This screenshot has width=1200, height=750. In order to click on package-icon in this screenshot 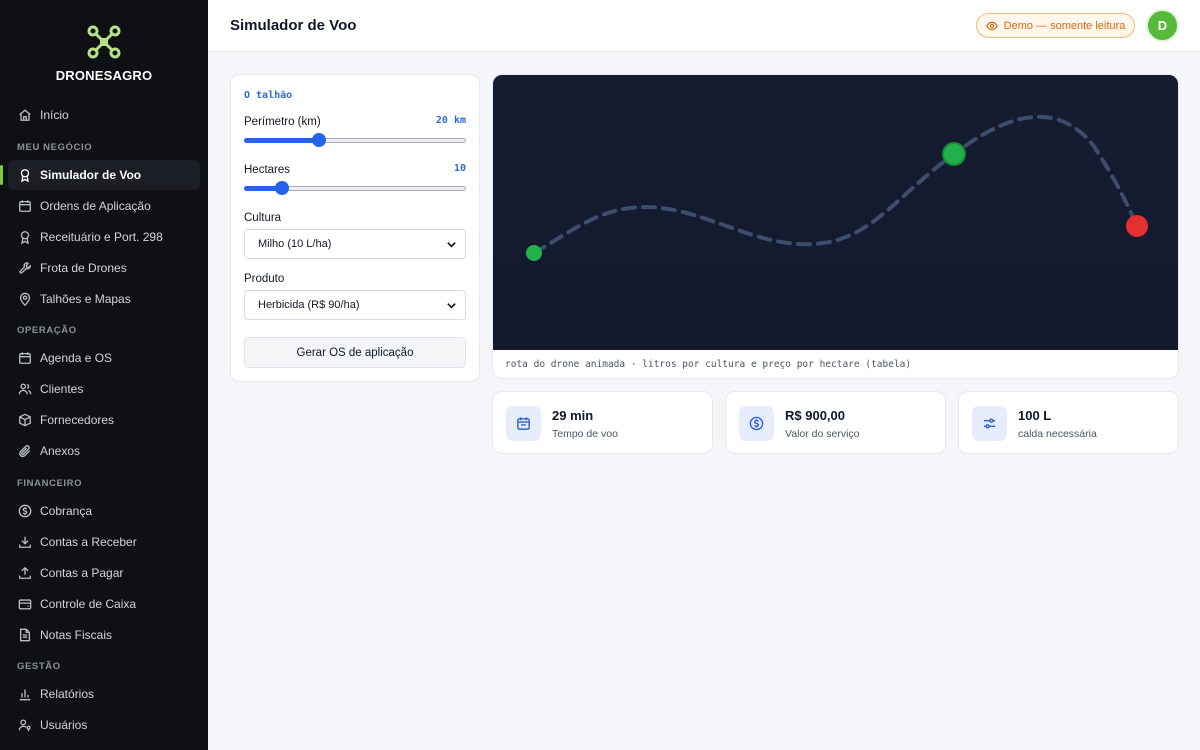, I will do `click(25, 420)`.